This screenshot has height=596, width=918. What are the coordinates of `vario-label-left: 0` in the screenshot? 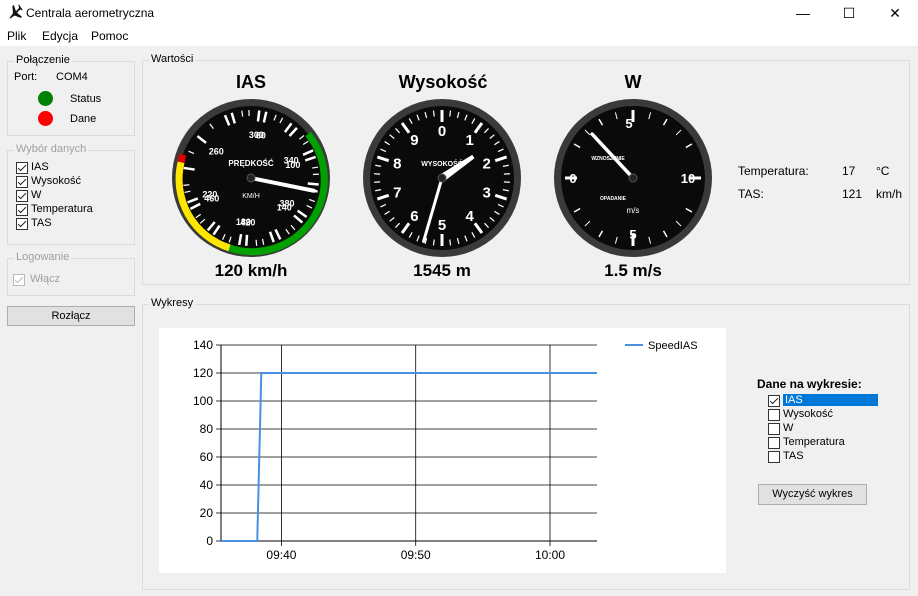 It's located at (572, 178).